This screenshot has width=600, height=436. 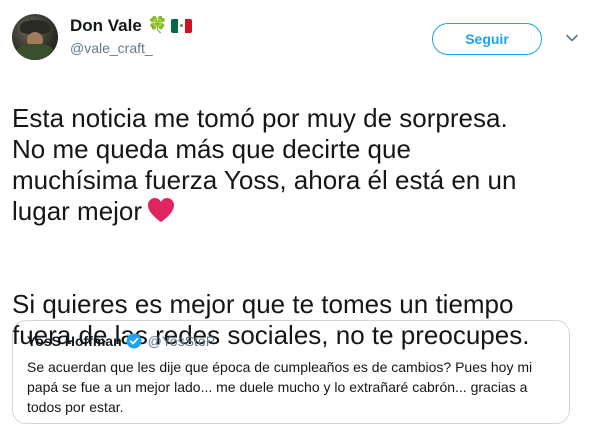 What do you see at coordinates (35, 37) in the screenshot?
I see `avatar` at bounding box center [35, 37].